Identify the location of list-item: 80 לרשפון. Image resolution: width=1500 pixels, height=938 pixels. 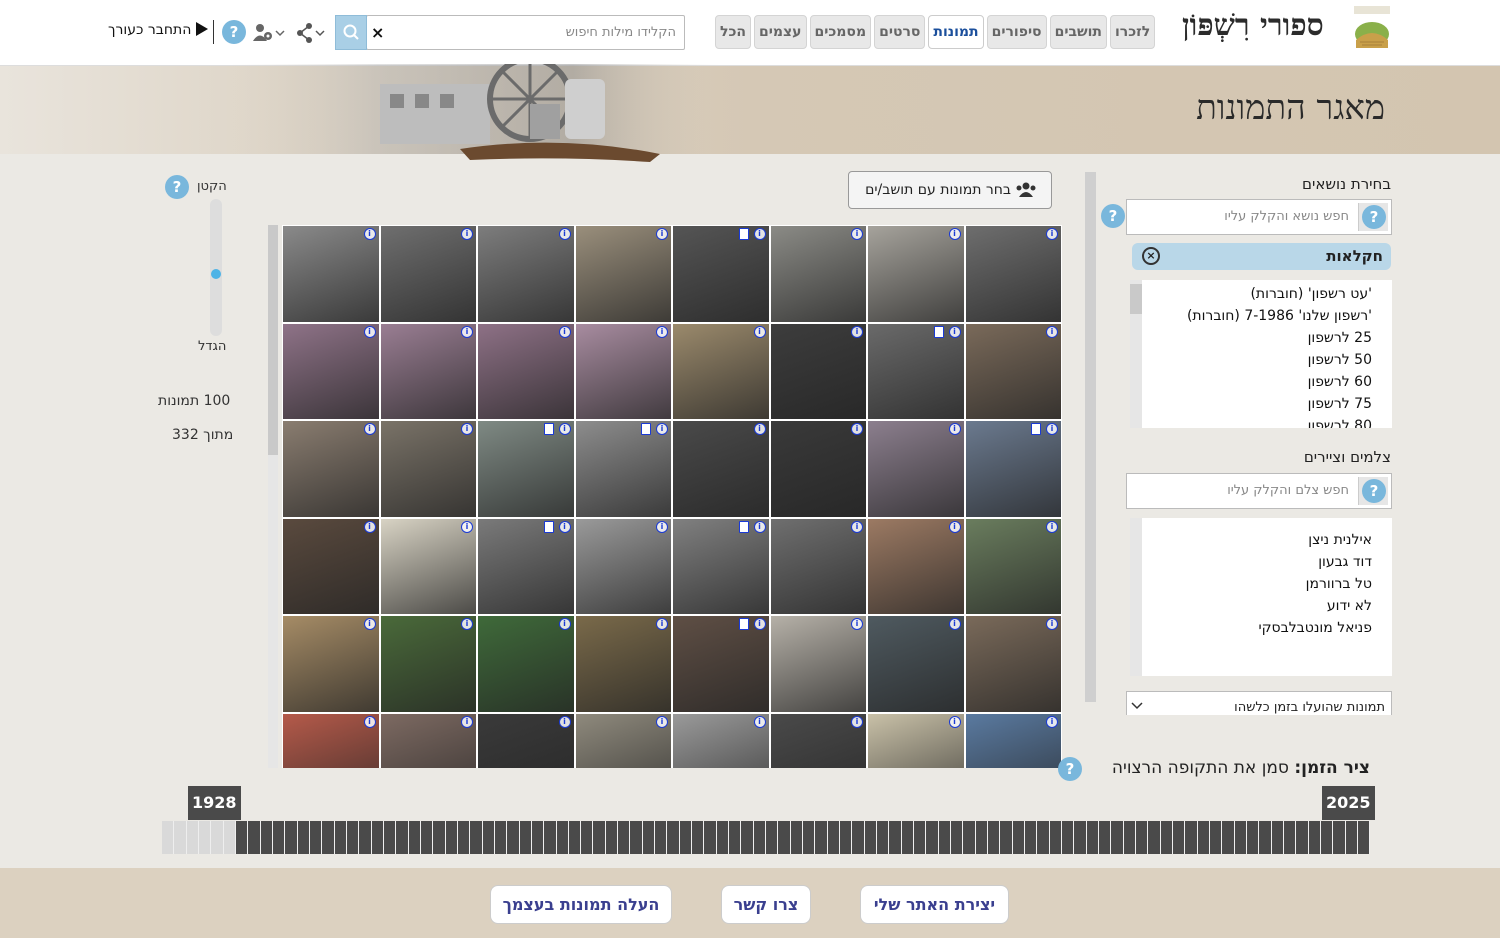
(1340, 423).